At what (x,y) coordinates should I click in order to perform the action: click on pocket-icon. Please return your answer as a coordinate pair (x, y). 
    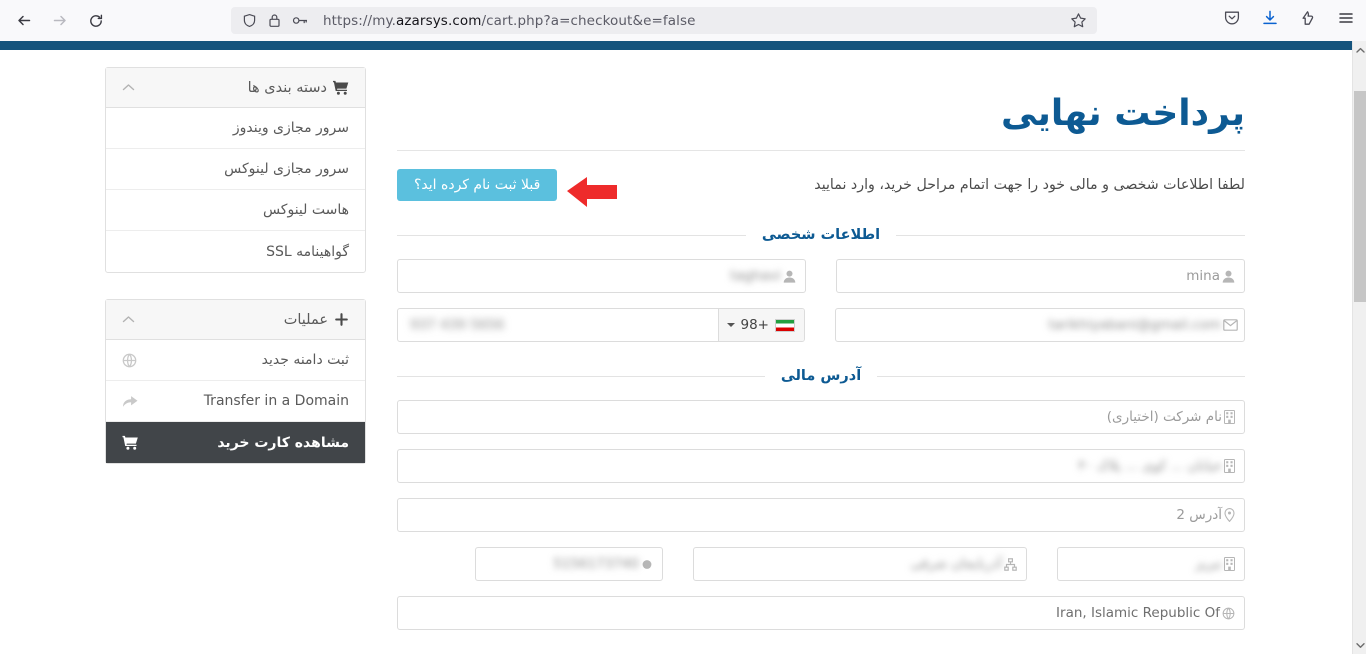
    Looking at the image, I should click on (1232, 18).